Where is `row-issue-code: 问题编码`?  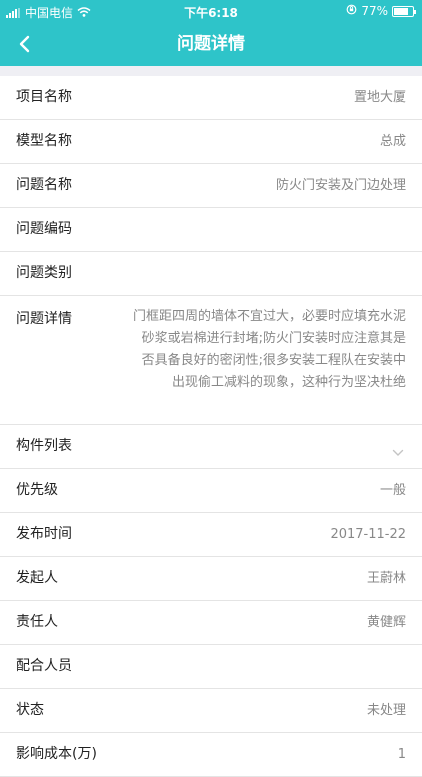
row-issue-code: 问题编码 is located at coordinates (211, 230).